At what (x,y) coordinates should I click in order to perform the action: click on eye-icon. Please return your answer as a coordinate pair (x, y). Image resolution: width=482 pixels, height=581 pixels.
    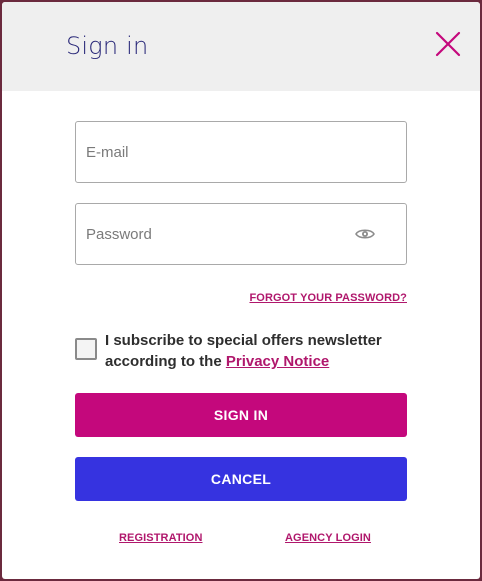
    Looking at the image, I should click on (365, 234).